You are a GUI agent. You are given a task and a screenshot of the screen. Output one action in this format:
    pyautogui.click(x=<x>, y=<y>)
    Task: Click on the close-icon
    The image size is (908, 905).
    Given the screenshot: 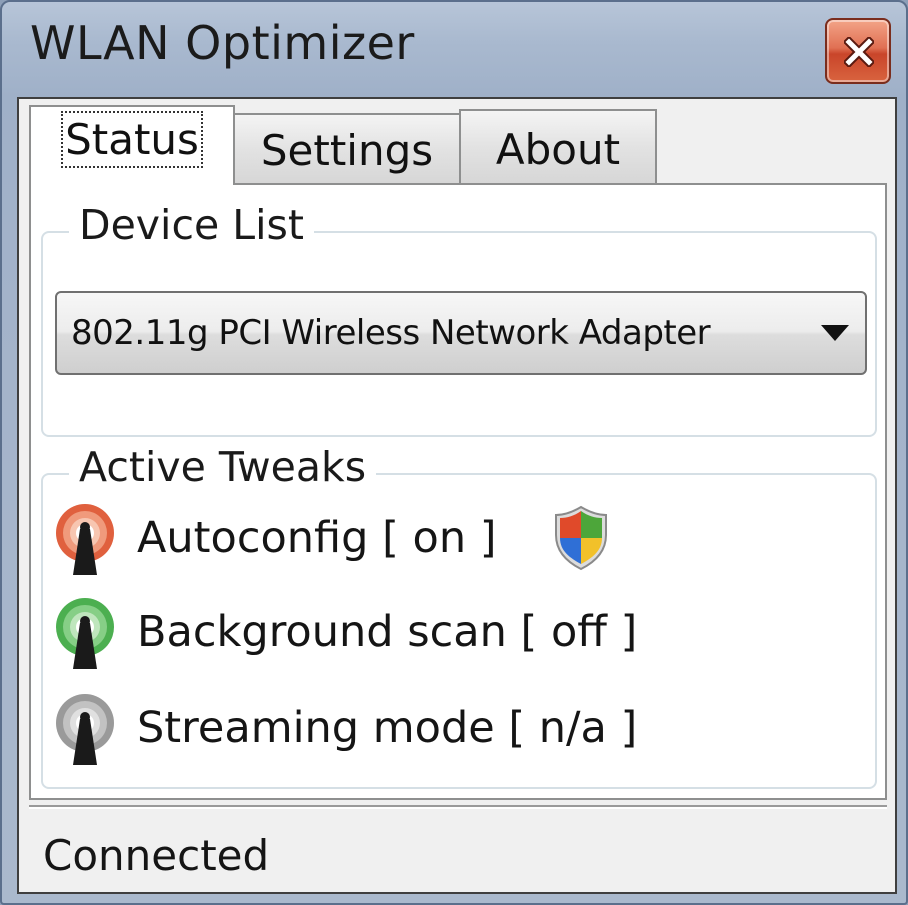 What is the action you would take?
    pyautogui.click(x=859, y=52)
    